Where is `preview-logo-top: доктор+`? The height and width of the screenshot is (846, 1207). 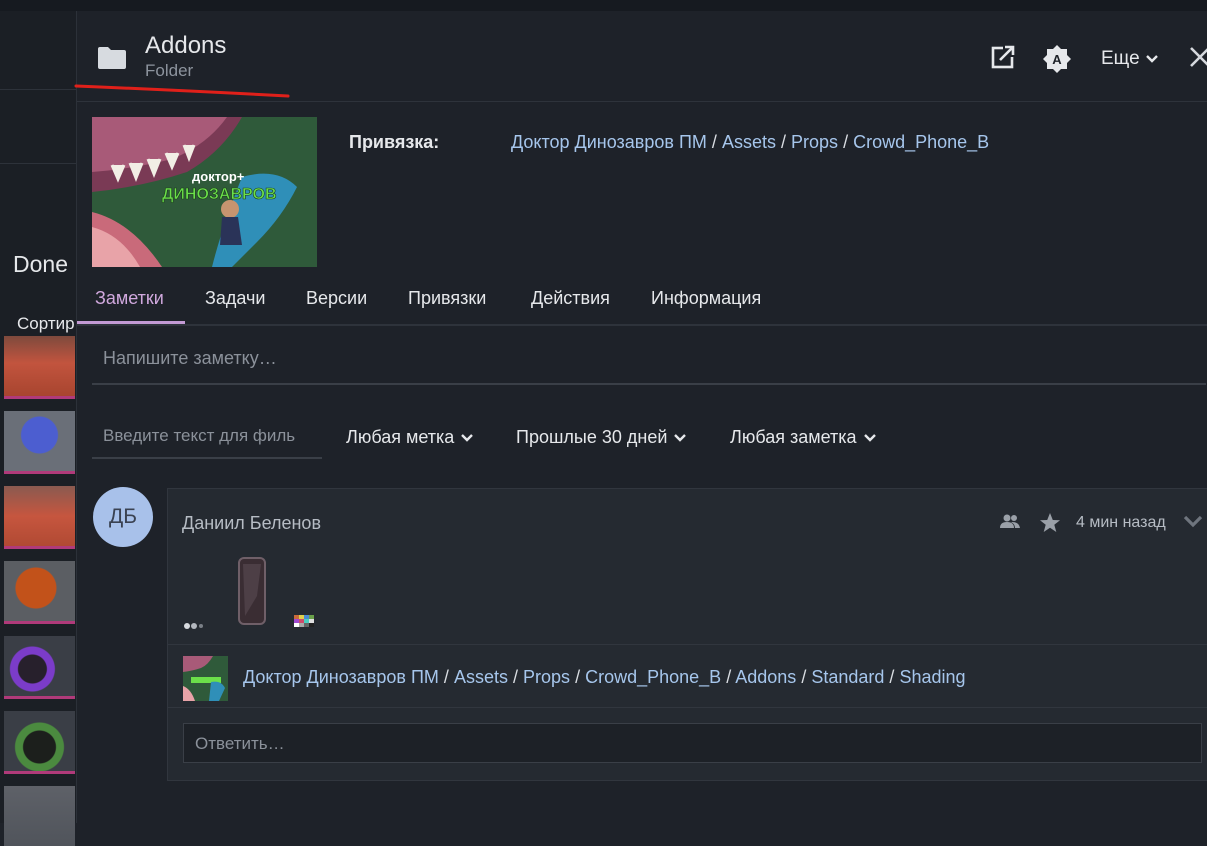
preview-logo-top: доктор+ is located at coordinates (218, 176).